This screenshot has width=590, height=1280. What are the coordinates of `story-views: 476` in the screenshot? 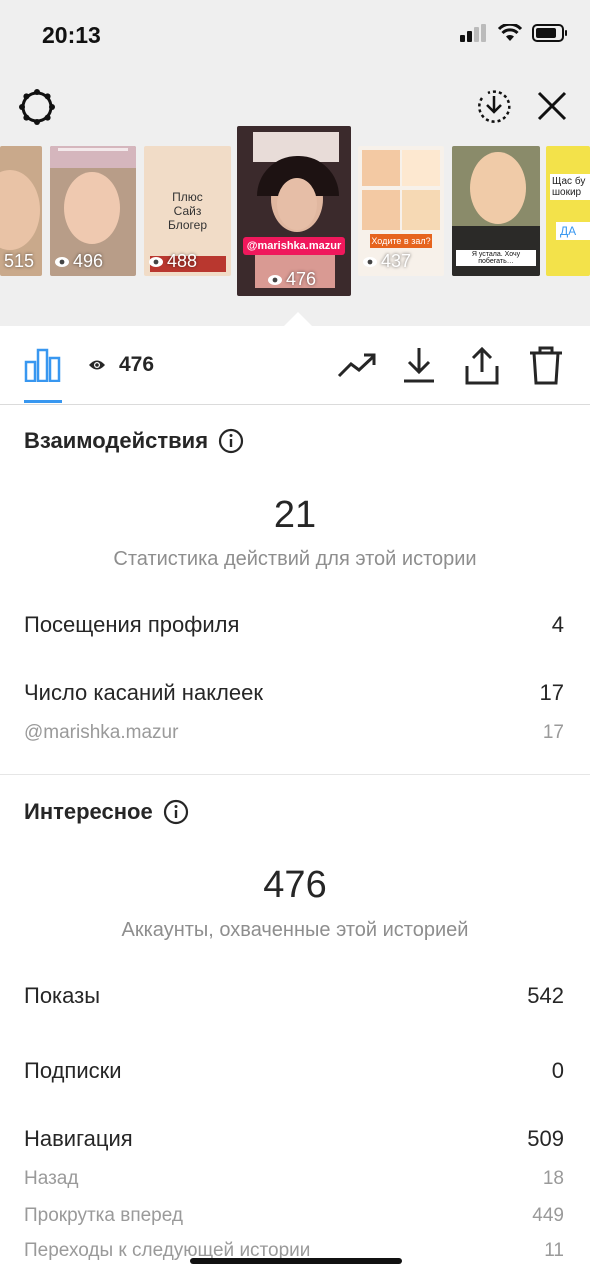 It's located at (301, 279).